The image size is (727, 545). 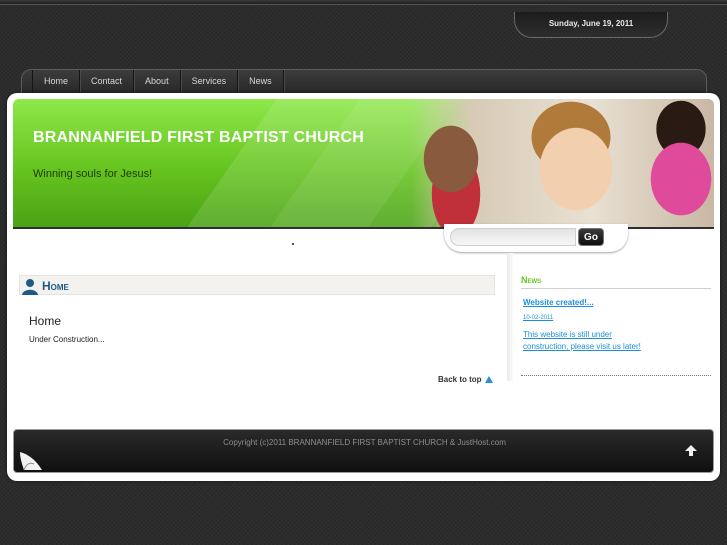 What do you see at coordinates (55, 286) in the screenshot?
I see `main-heading: Home` at bounding box center [55, 286].